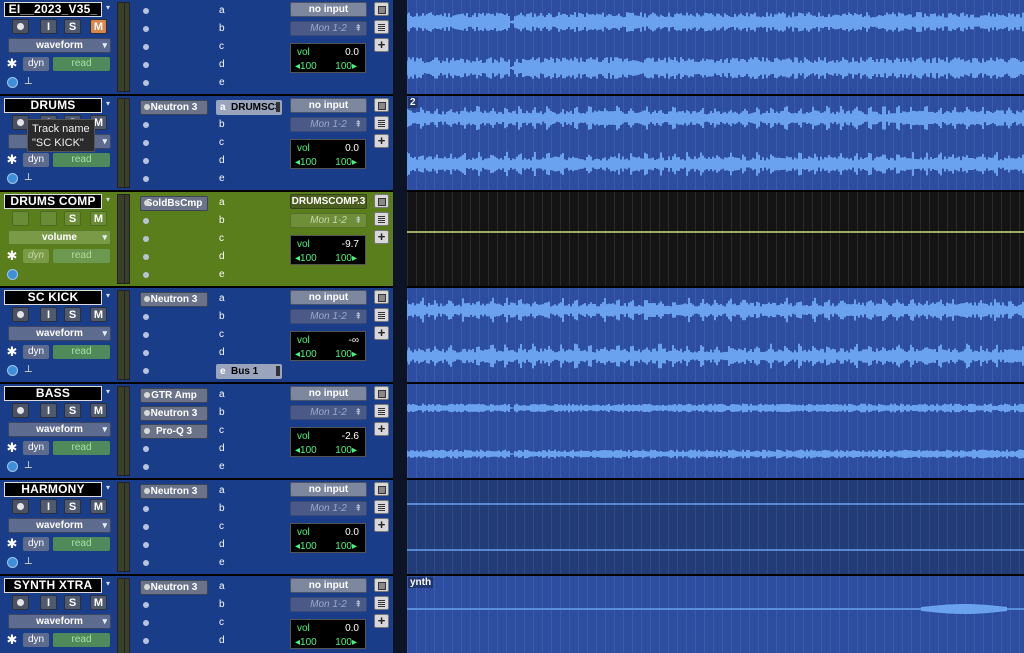 The width and height of the screenshot is (1024, 653). I want to click on track-name: EI__2023_V35_, so click(53, 9).